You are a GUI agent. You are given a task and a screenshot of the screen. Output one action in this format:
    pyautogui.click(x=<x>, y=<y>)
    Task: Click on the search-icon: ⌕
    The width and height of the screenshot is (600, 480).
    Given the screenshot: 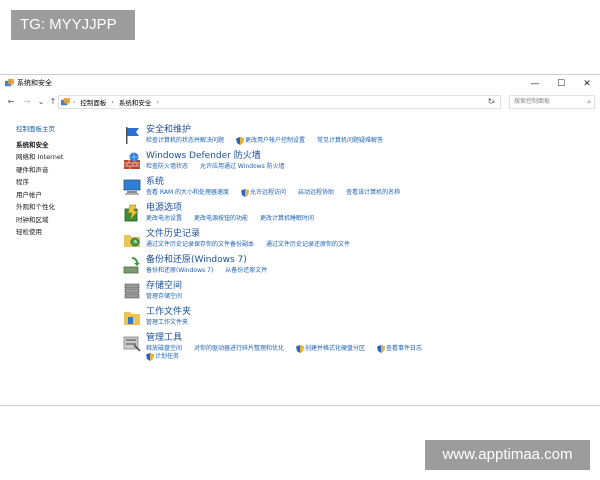 What is the action you would take?
    pyautogui.click(x=589, y=102)
    